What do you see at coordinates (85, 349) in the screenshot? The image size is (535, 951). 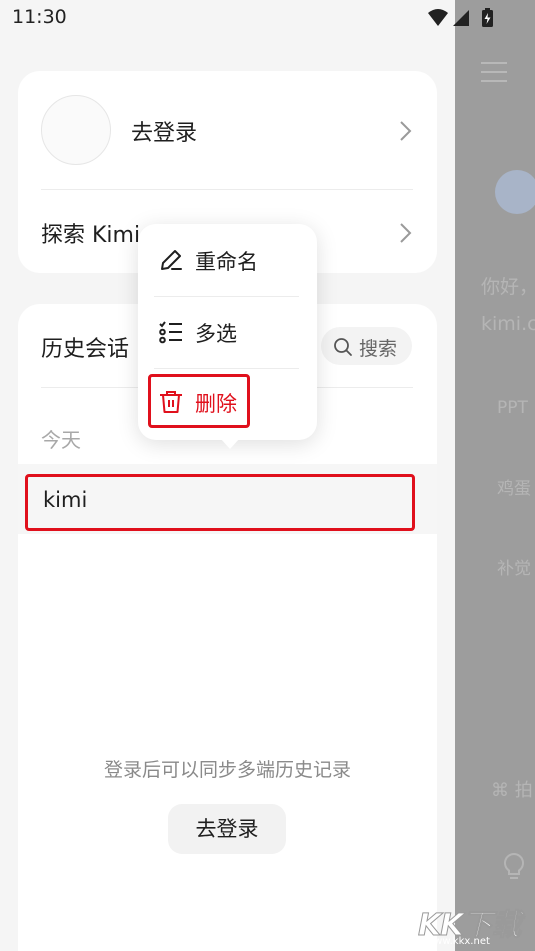 I see `history-title: 历史会话` at bounding box center [85, 349].